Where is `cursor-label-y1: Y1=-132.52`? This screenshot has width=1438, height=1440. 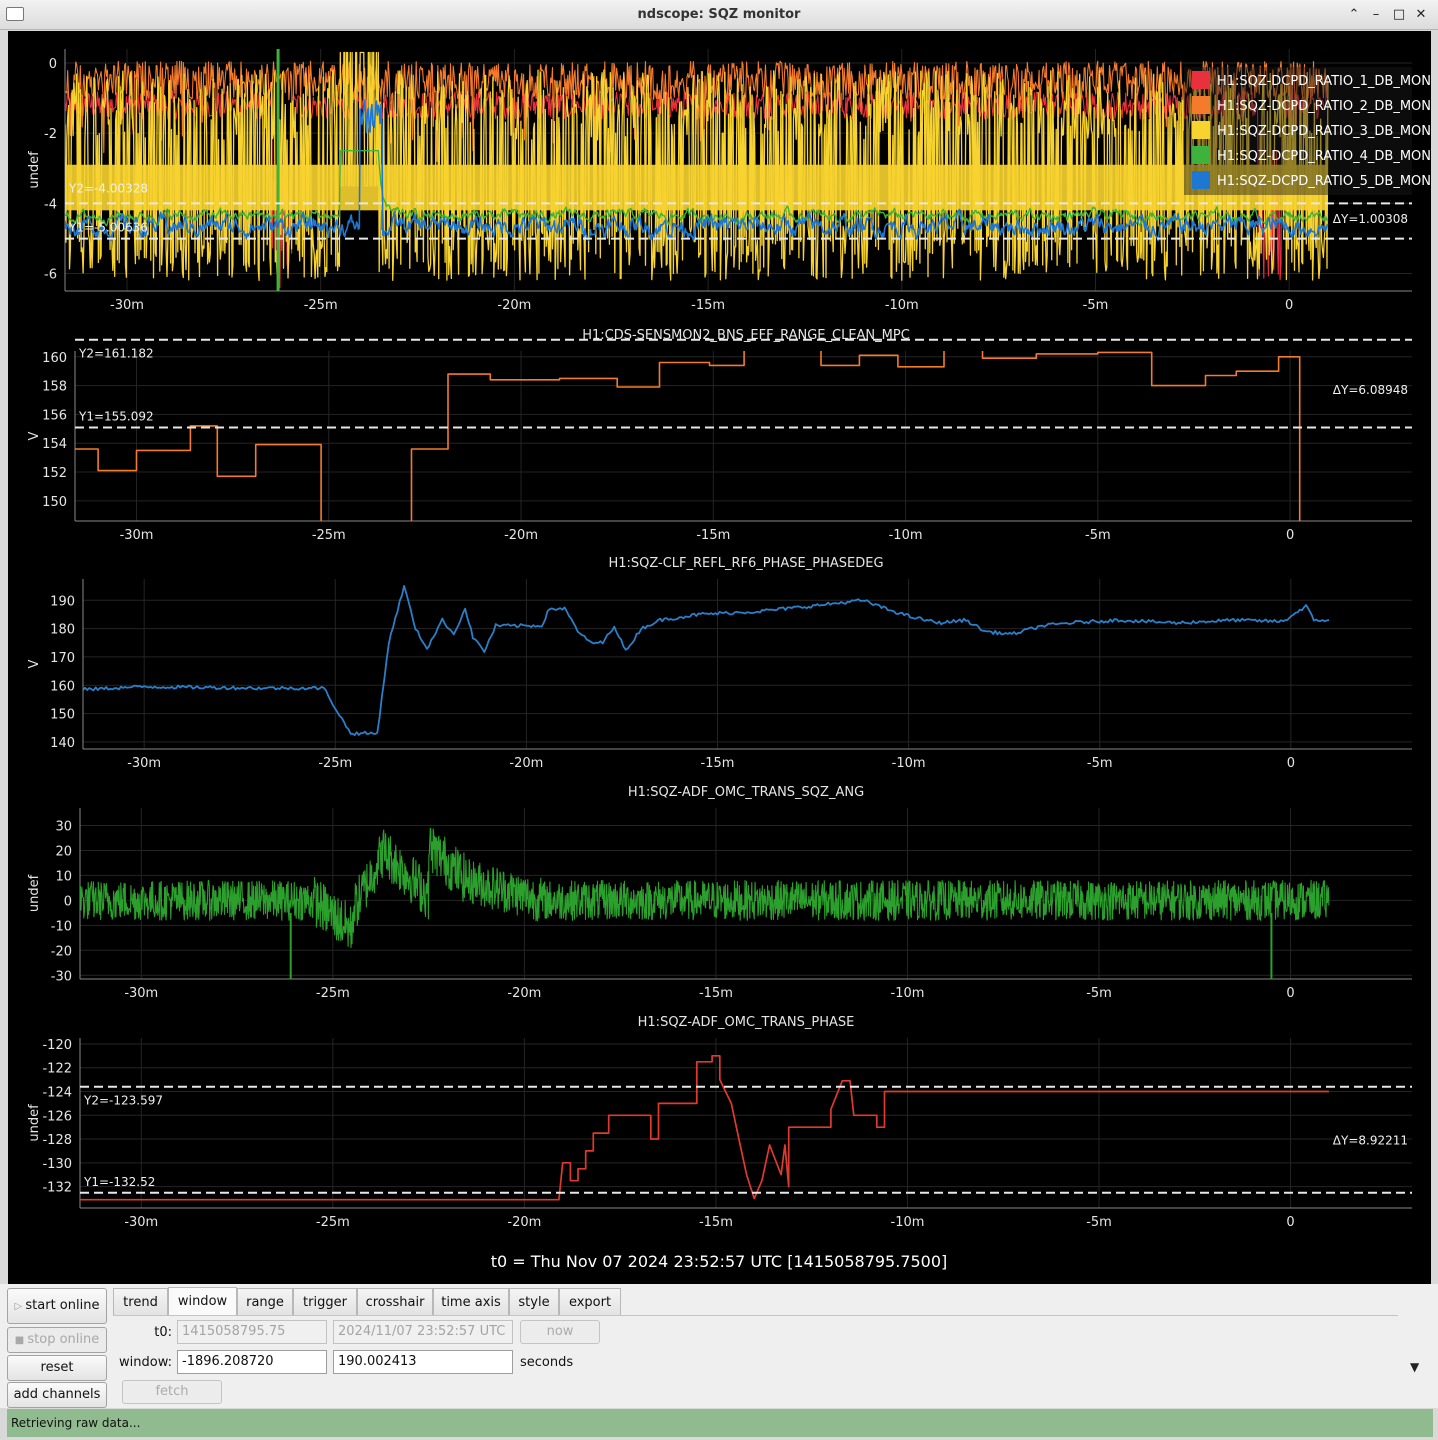
cursor-label-y1: Y1=-132.52 is located at coordinates (119, 1182).